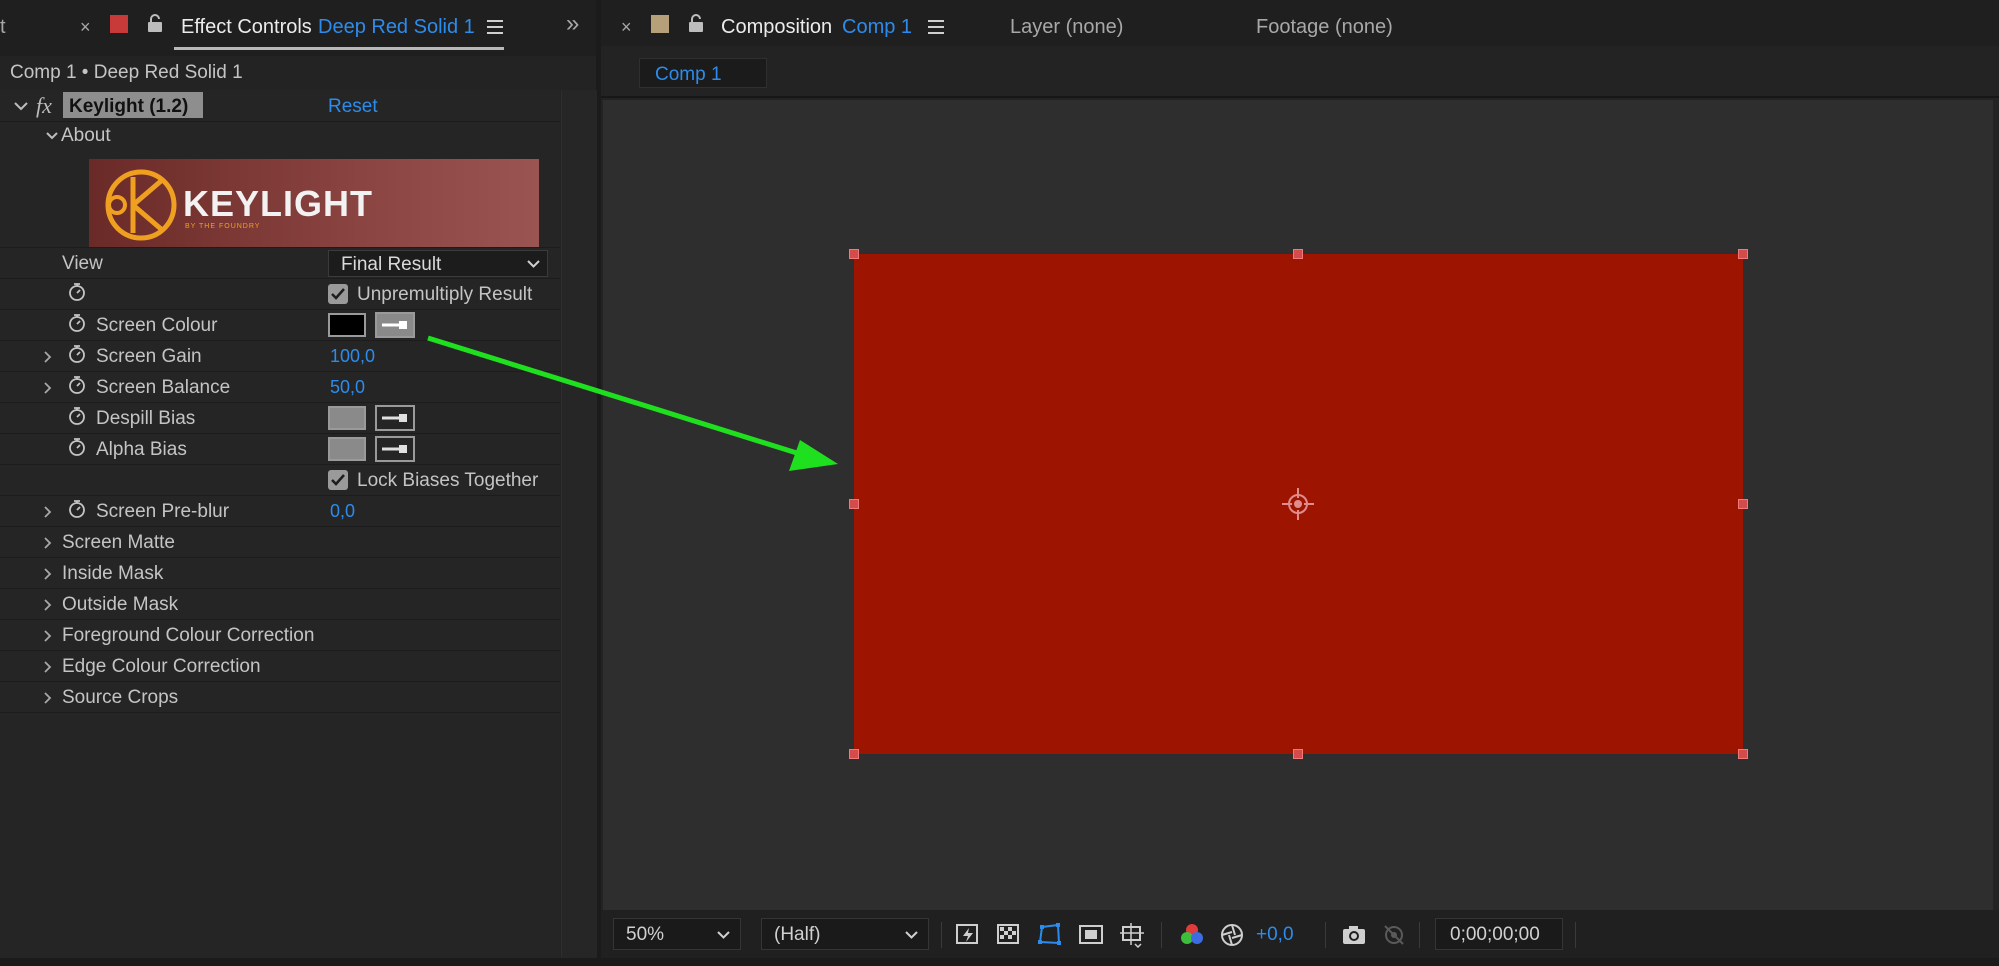 The image size is (1999, 966). What do you see at coordinates (1050, 935) in the screenshot?
I see `mask-path-visibility-icon` at bounding box center [1050, 935].